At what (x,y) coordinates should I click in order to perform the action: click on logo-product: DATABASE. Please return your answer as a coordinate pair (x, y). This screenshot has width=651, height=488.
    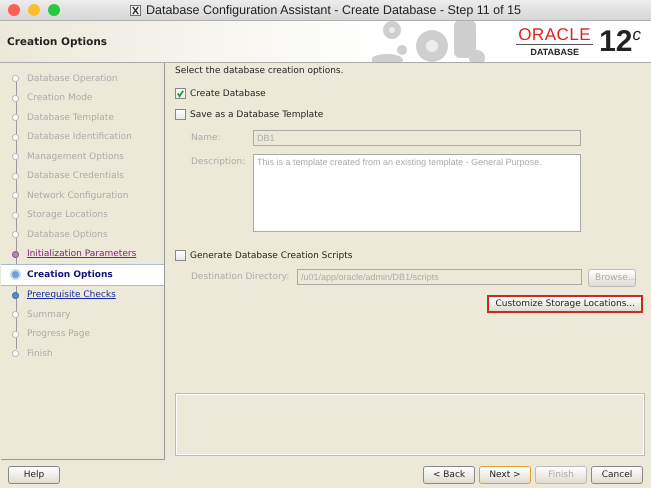
    Looking at the image, I should click on (554, 52).